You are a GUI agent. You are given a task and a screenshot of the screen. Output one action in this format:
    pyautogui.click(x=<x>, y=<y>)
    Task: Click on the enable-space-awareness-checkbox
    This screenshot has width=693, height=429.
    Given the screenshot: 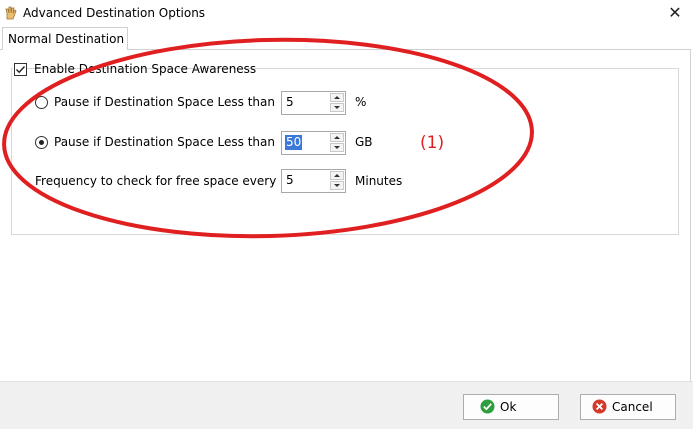 What is the action you would take?
    pyautogui.click(x=20, y=69)
    